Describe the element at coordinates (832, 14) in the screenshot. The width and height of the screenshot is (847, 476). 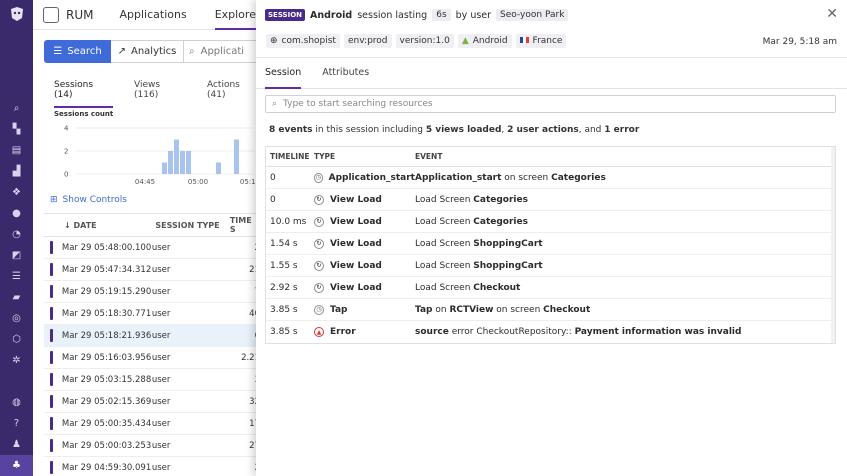
I see `close-icon: ✕` at that location.